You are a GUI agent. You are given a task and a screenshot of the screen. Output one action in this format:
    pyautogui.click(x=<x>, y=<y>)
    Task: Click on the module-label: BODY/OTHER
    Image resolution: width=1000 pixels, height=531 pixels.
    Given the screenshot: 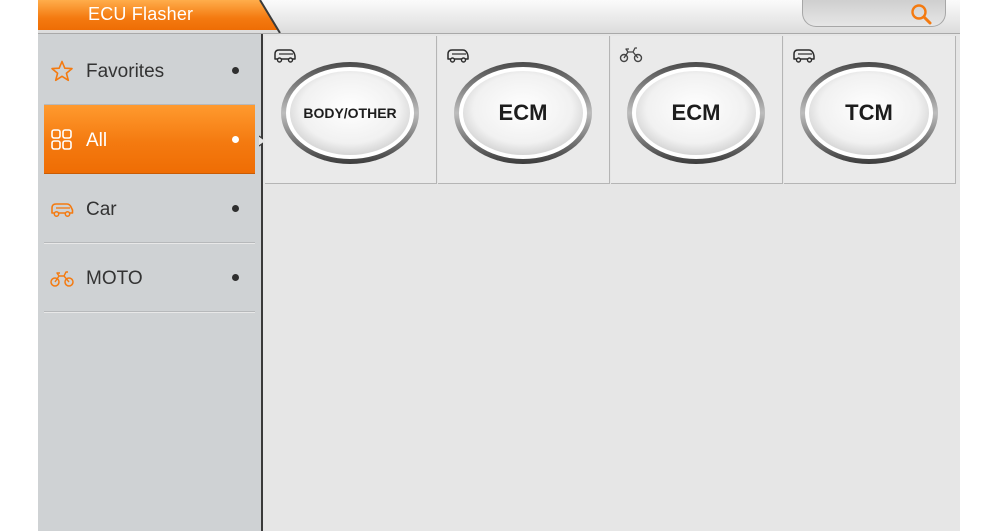 What is the action you would take?
    pyautogui.click(x=350, y=113)
    